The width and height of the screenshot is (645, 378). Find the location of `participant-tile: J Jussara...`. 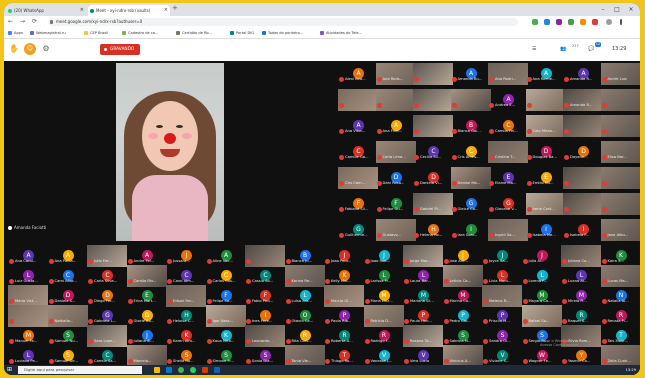

participant-tile: J Jussara... is located at coordinates (186, 256).